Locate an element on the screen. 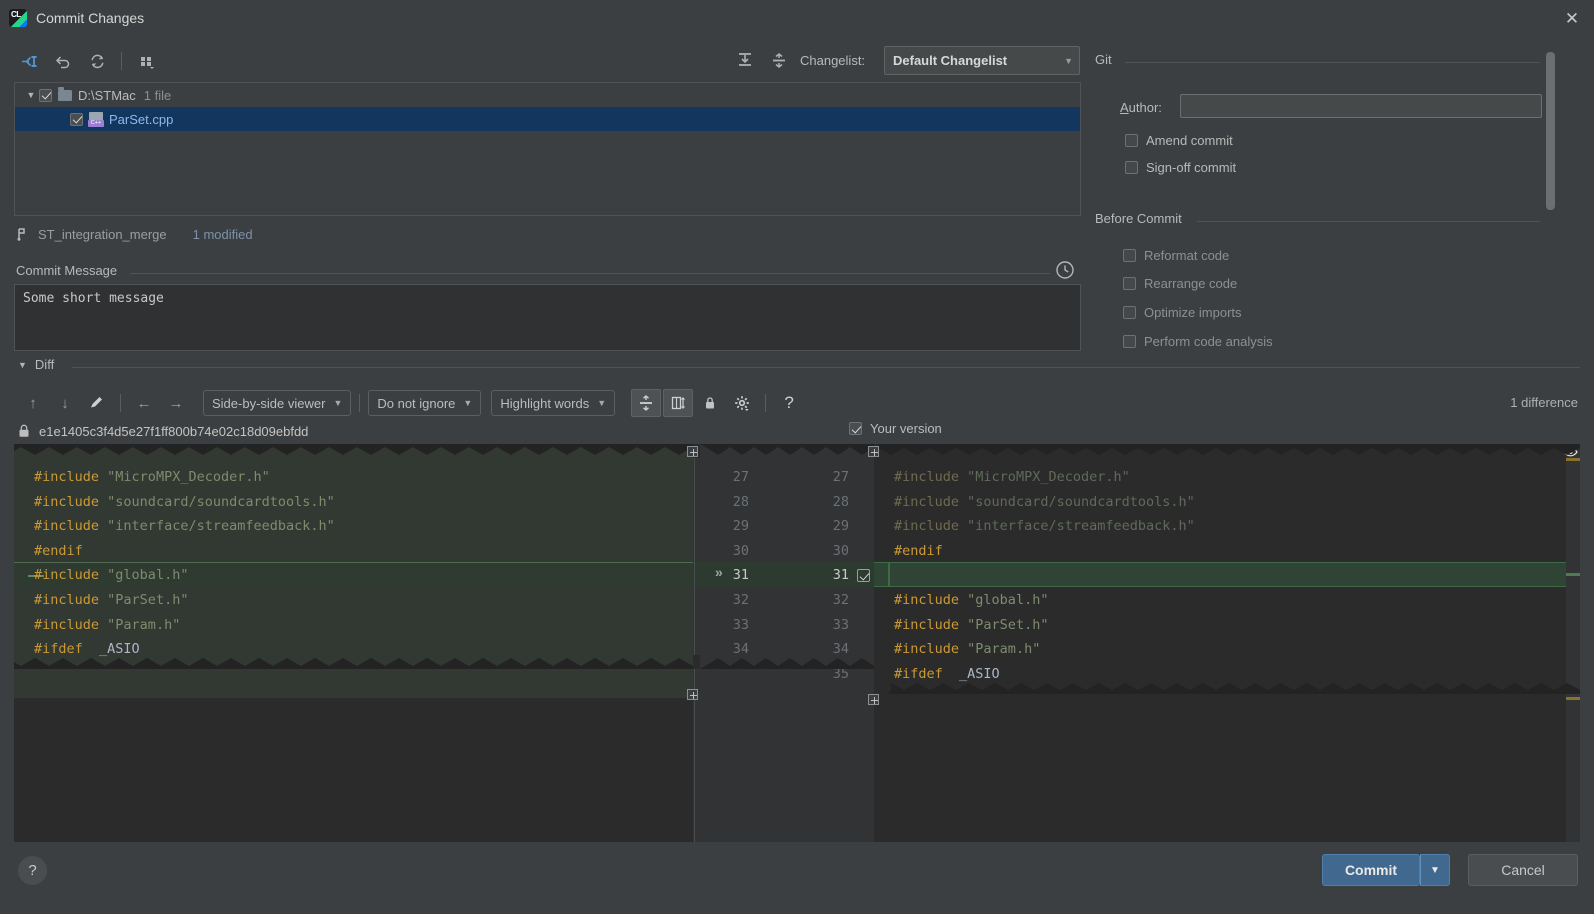  changed-files-tree: ▼ D:\STMac 1 file ParSet.cpp is located at coordinates (547, 149).